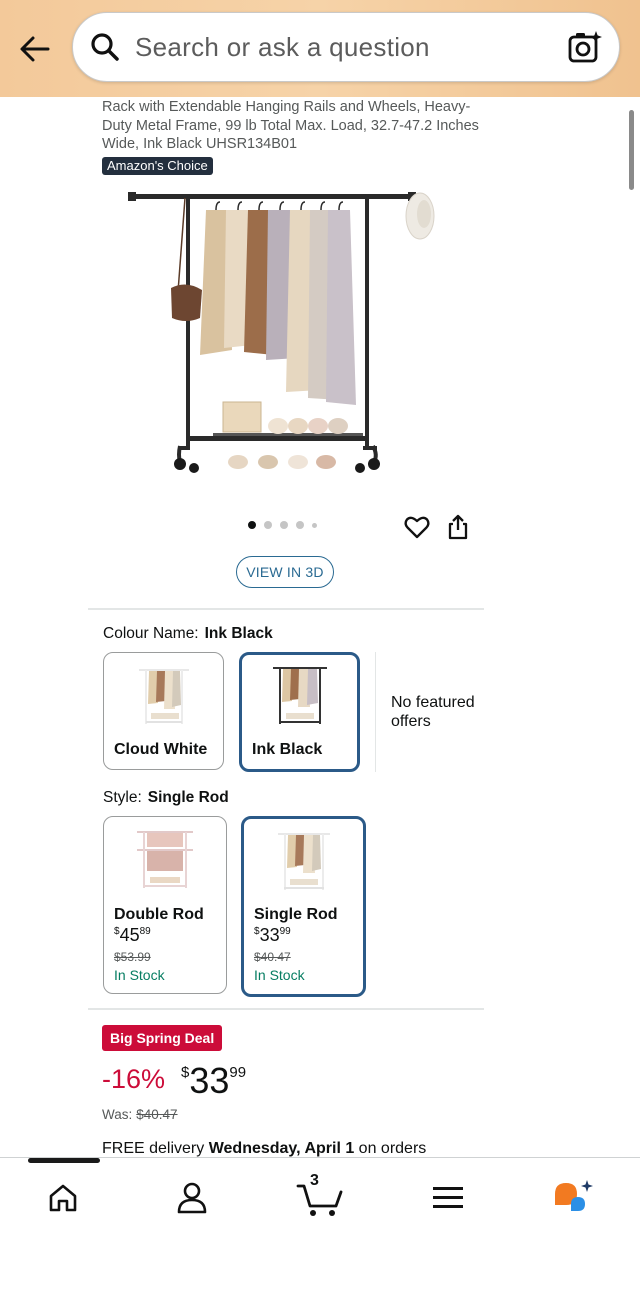 The height and width of the screenshot is (1290, 640). I want to click on option-price: $4589, so click(132, 935).